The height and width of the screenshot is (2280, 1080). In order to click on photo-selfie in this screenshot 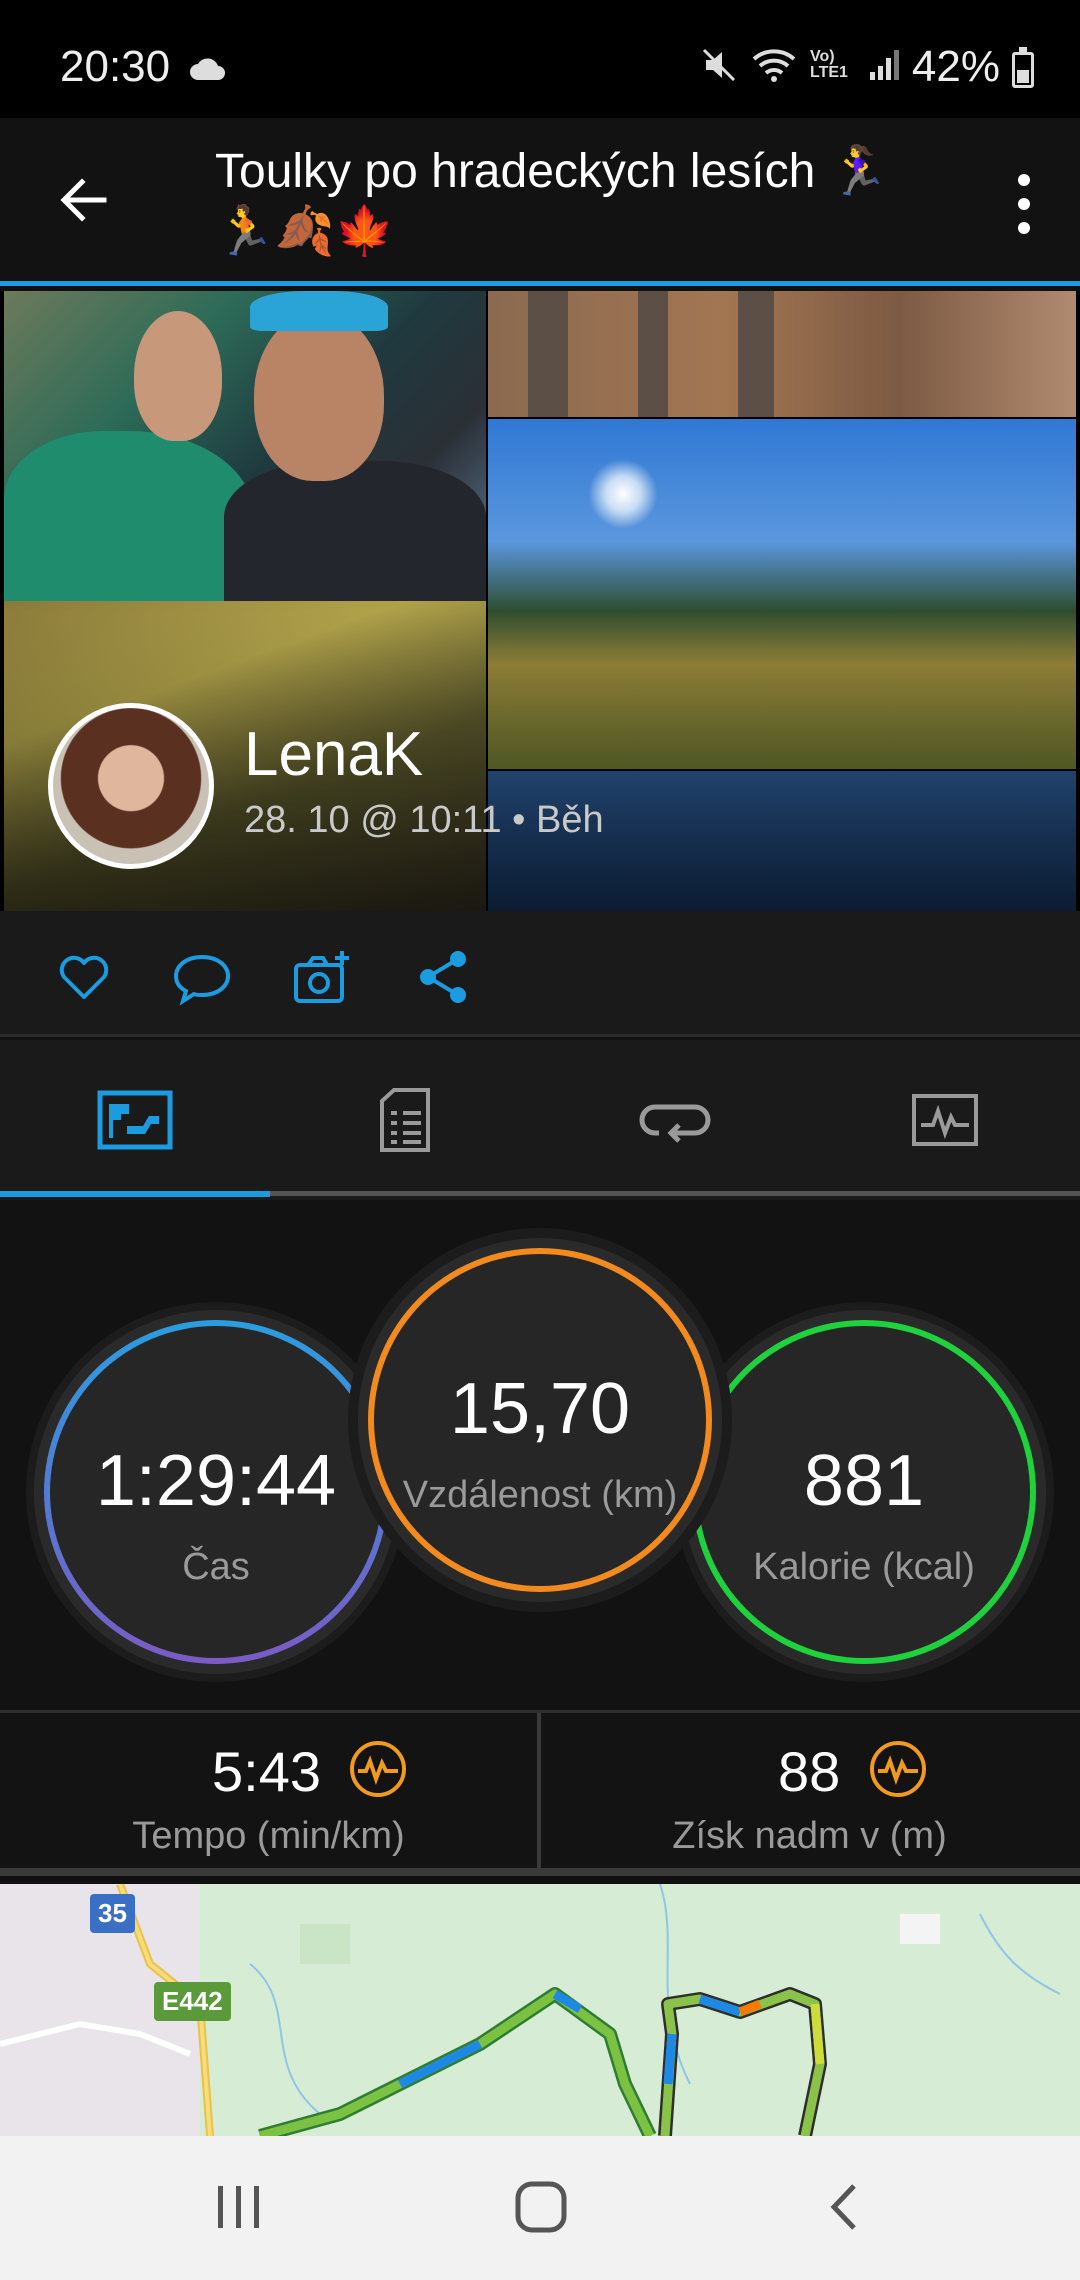, I will do `click(245, 446)`.